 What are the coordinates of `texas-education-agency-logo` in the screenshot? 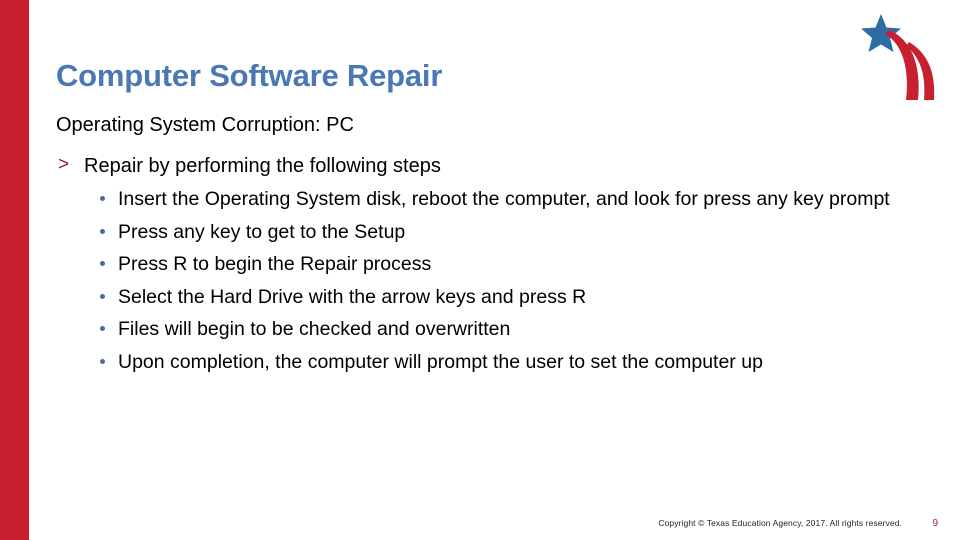 It's located at (898, 57).